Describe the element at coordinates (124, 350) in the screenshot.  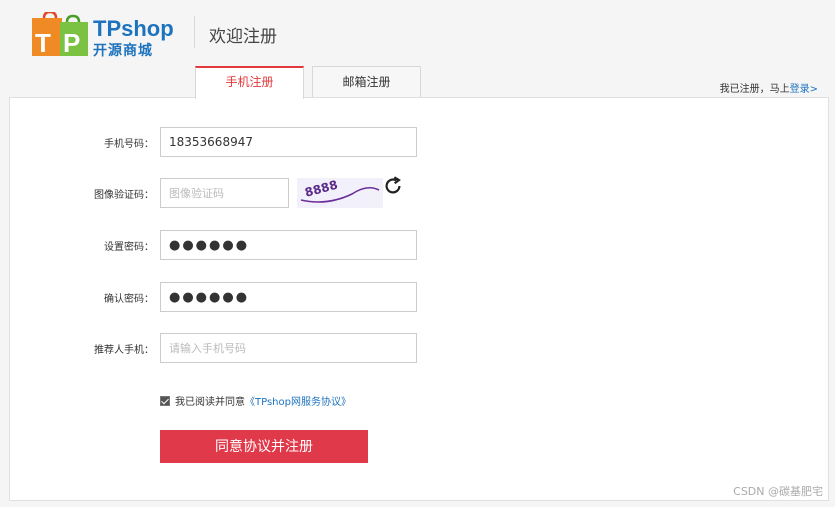
I see `referrer-label: 推荐人手机：` at that location.